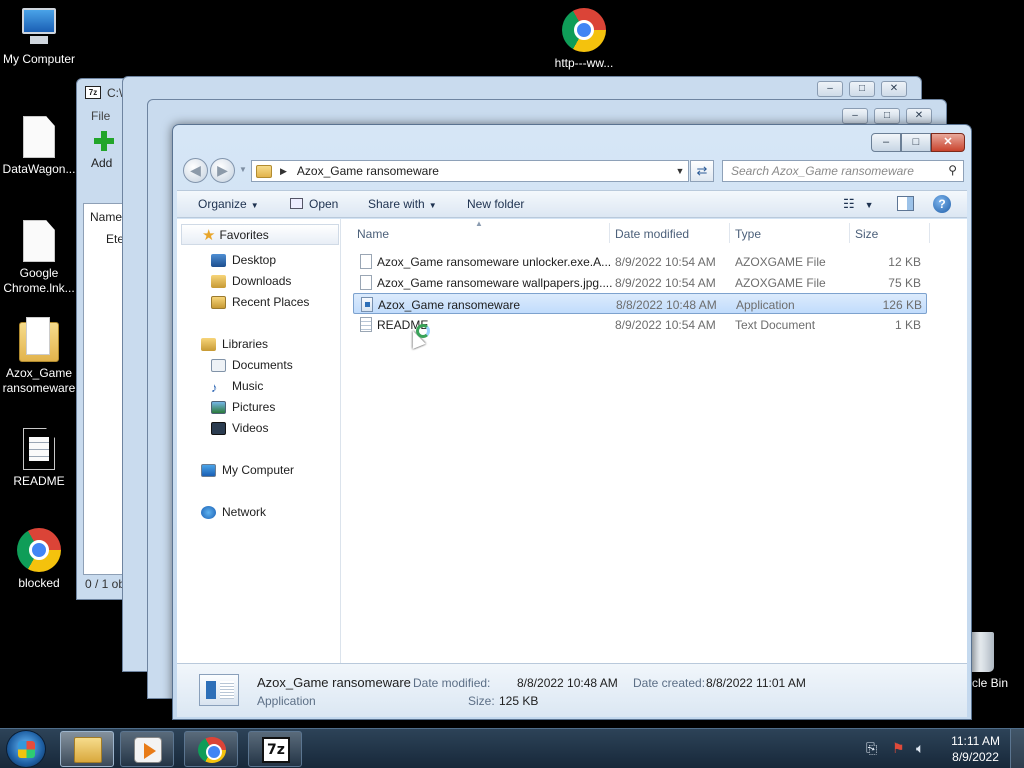  What do you see at coordinates (898, 748) in the screenshot?
I see `tray-action-center-icon: ⚑` at bounding box center [898, 748].